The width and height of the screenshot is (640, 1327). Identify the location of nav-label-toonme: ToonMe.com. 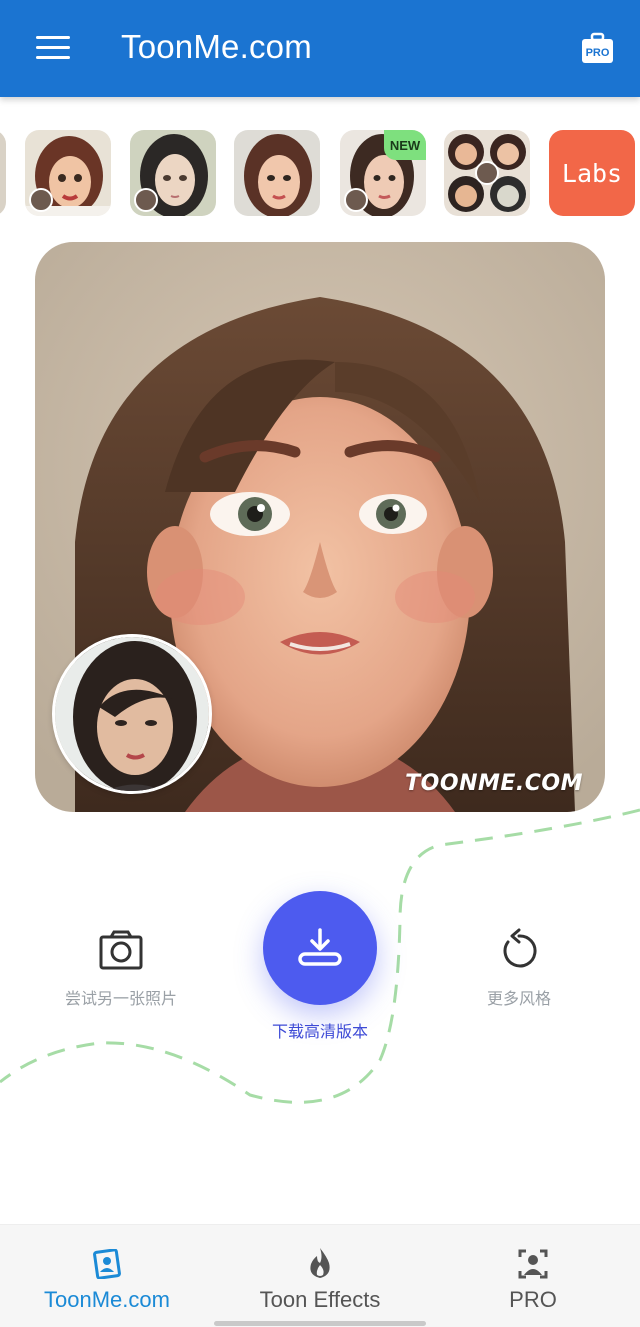
(107, 1299).